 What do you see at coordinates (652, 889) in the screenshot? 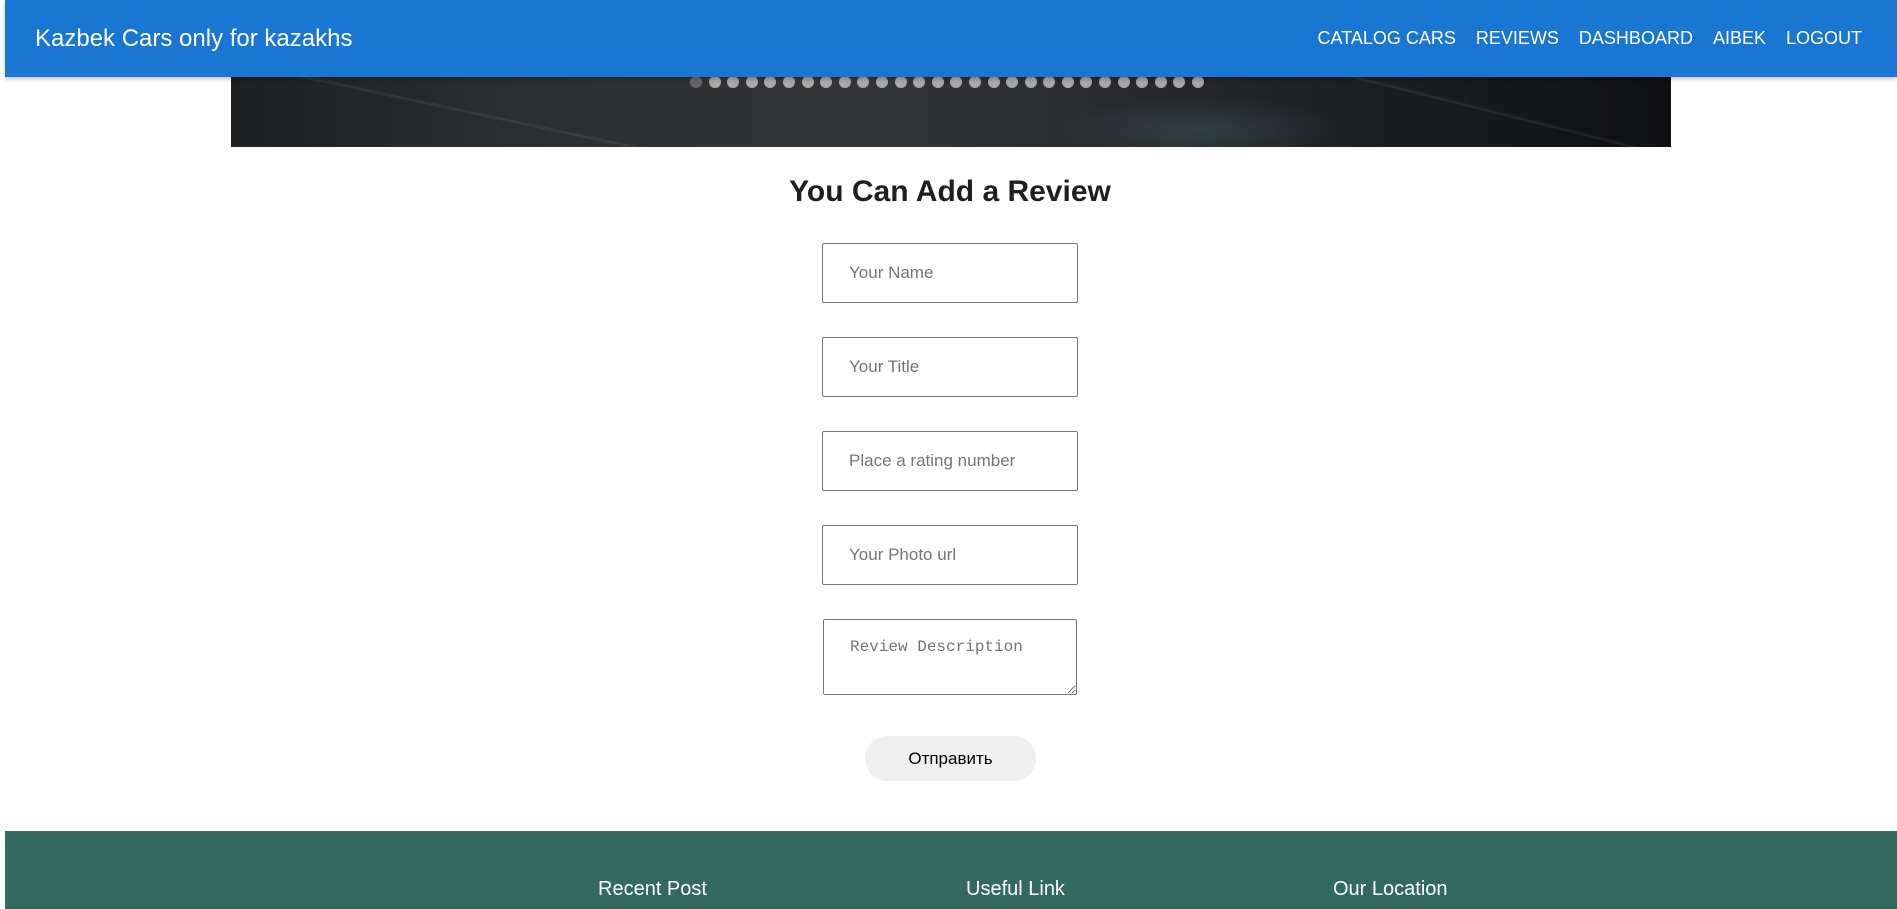
I see `footer-heading-recent-post: Recent Post` at bounding box center [652, 889].